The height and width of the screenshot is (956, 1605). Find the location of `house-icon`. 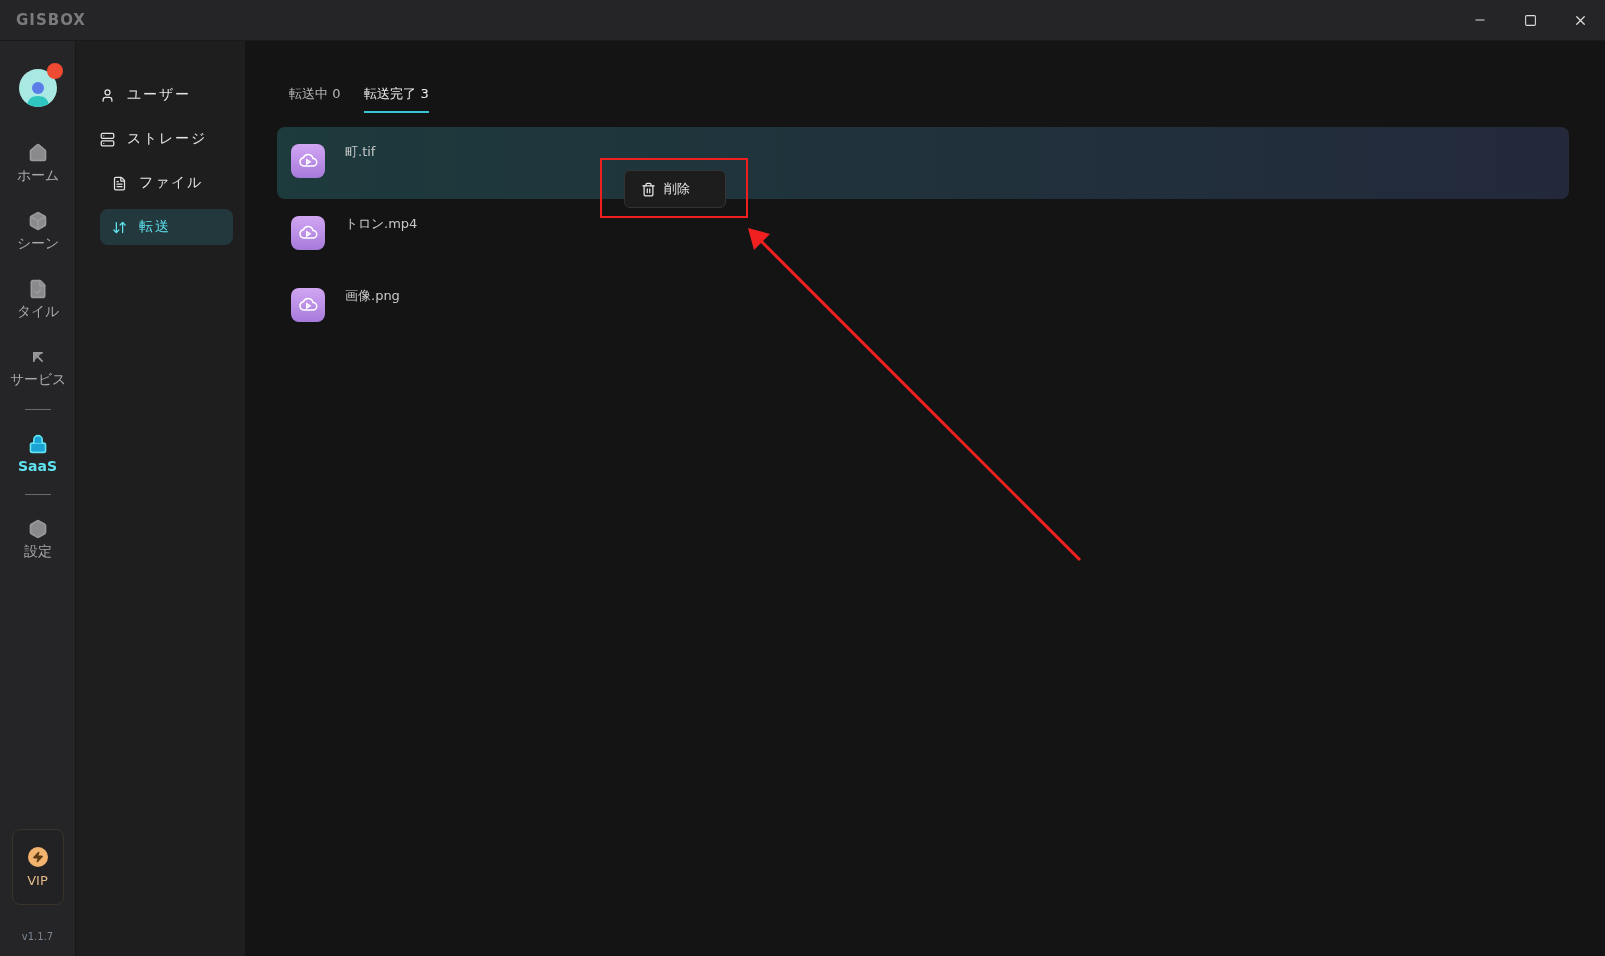

house-icon is located at coordinates (37, 153).